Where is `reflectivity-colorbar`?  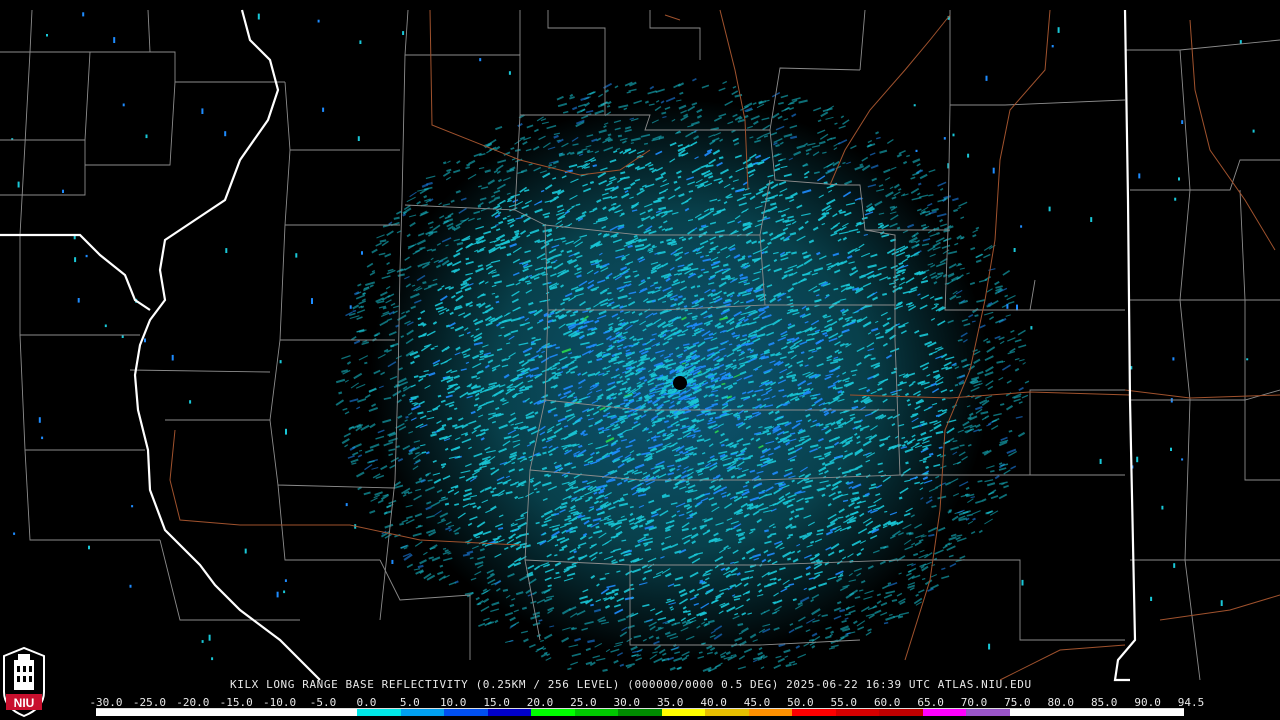 reflectivity-colorbar is located at coordinates (640, 712).